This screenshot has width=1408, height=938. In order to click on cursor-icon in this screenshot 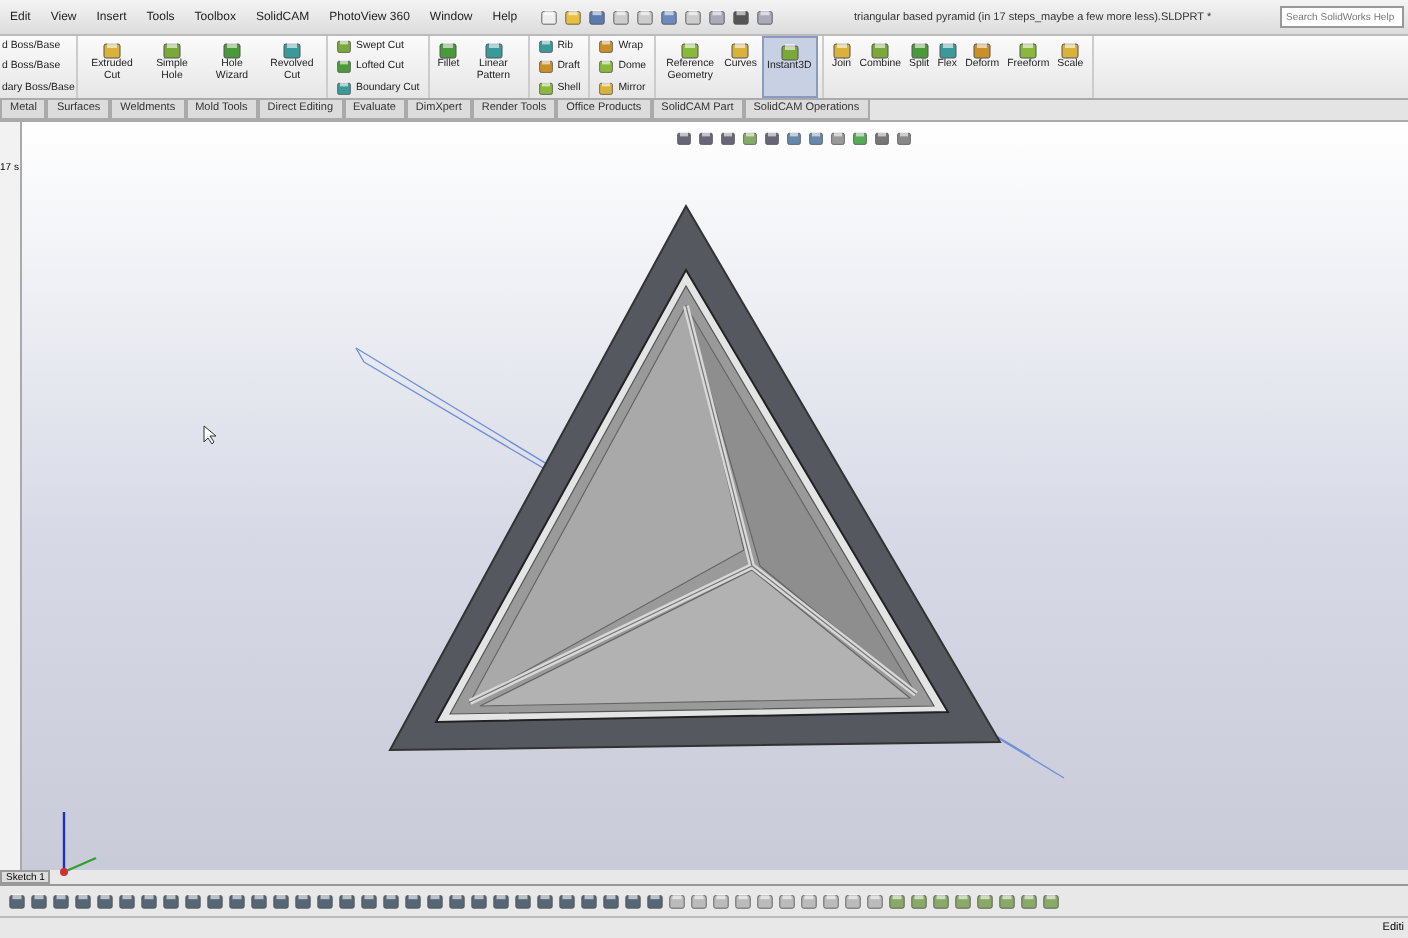, I will do `click(210, 435)`.